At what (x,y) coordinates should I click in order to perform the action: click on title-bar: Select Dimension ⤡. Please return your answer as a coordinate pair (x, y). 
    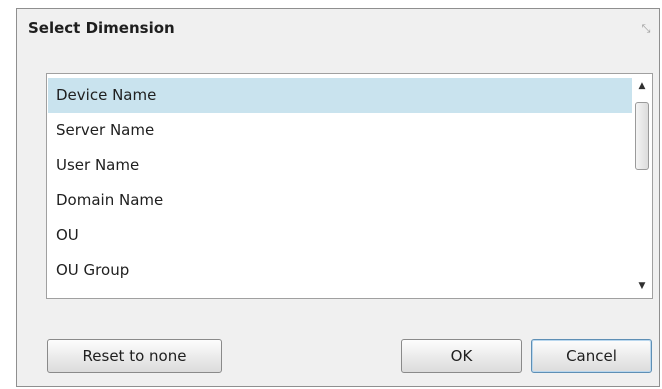
    Looking at the image, I should click on (338, 27).